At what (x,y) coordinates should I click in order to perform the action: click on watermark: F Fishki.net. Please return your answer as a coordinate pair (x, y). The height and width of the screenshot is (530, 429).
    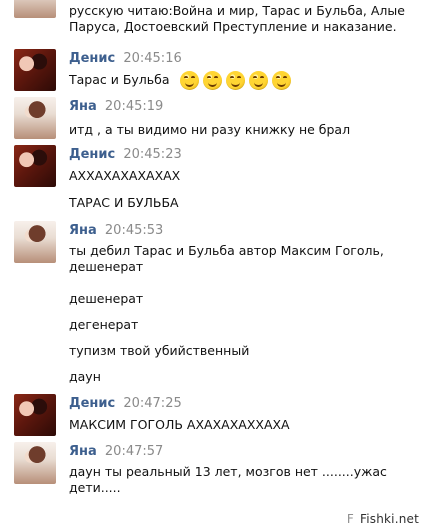
    Looking at the image, I should click on (383, 519).